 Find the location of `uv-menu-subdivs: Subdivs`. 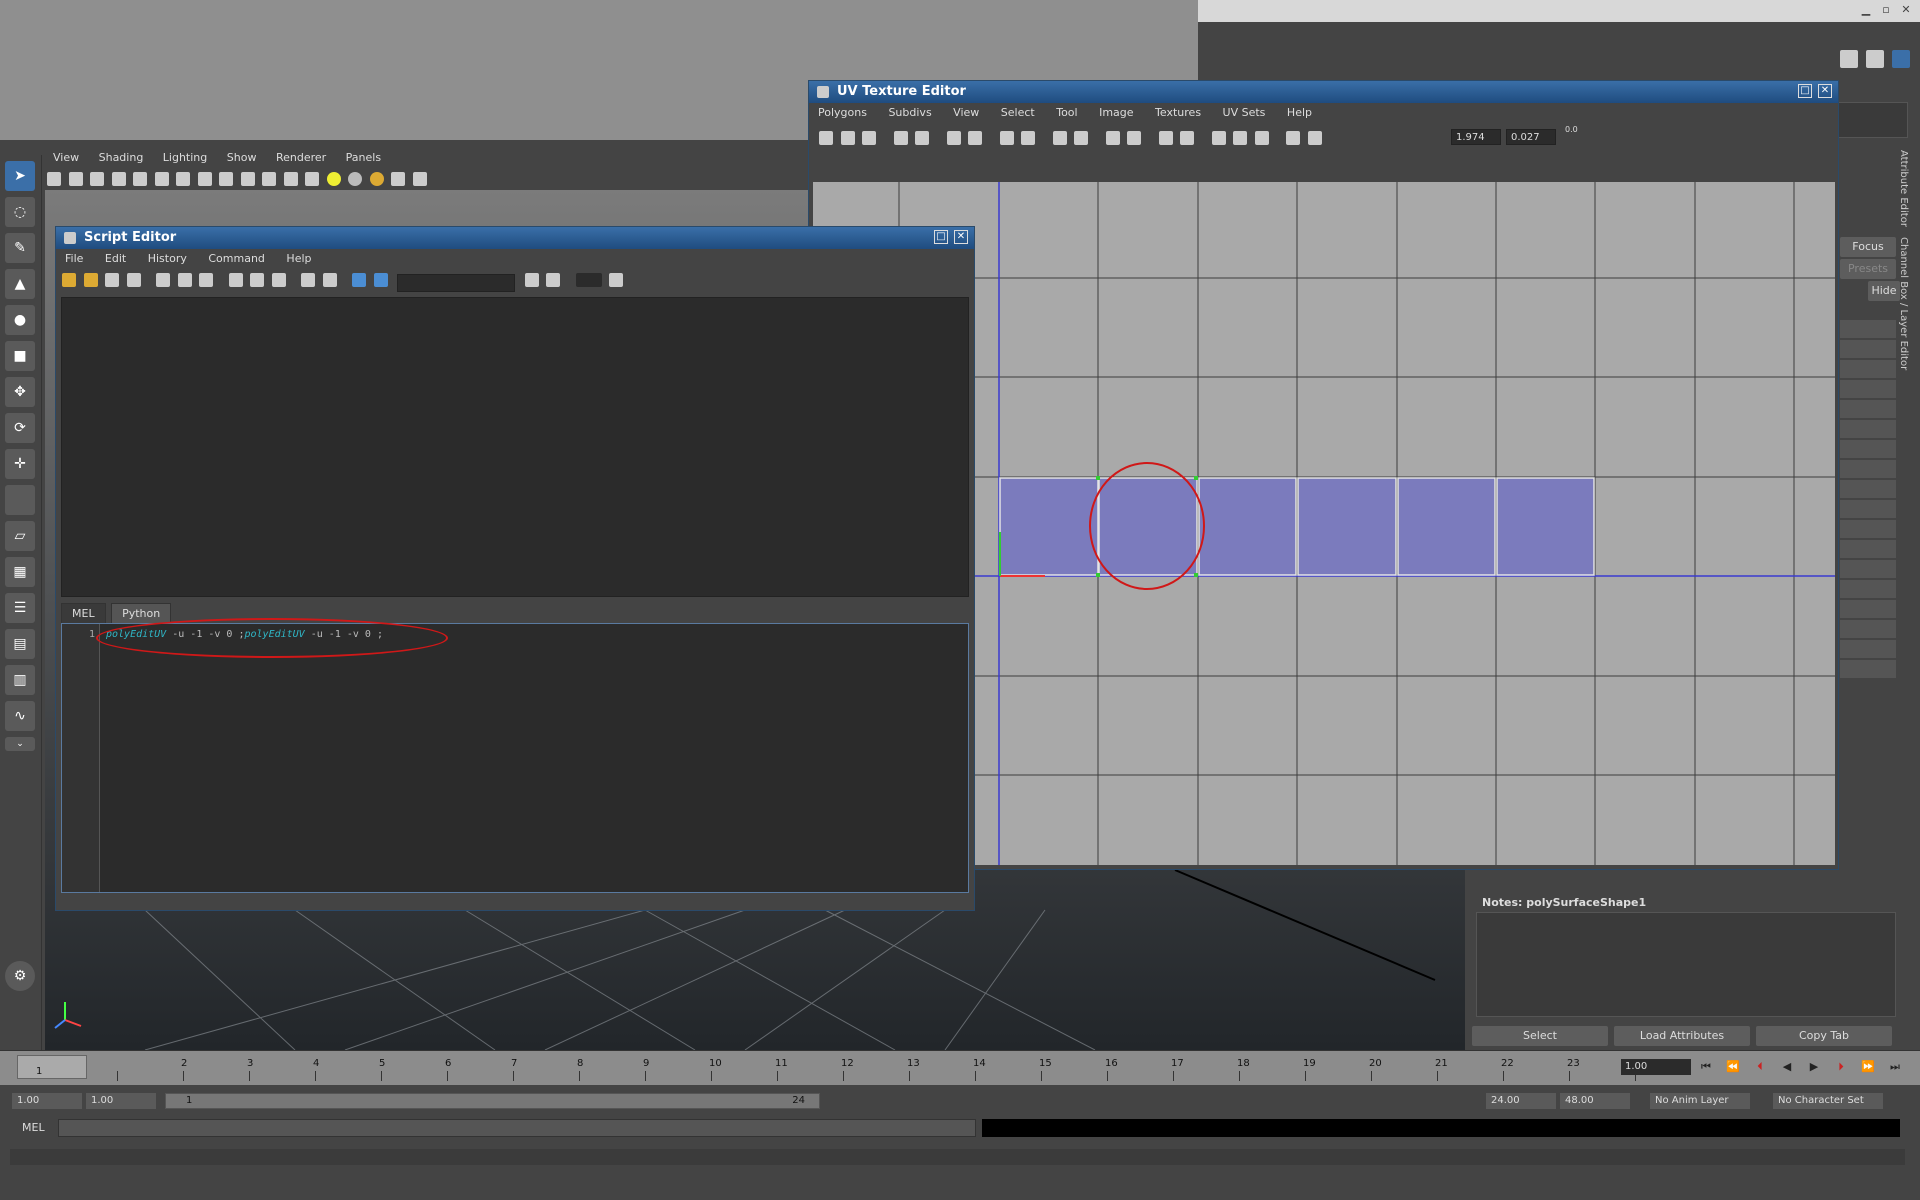

uv-menu-subdivs: Subdivs is located at coordinates (909, 112).